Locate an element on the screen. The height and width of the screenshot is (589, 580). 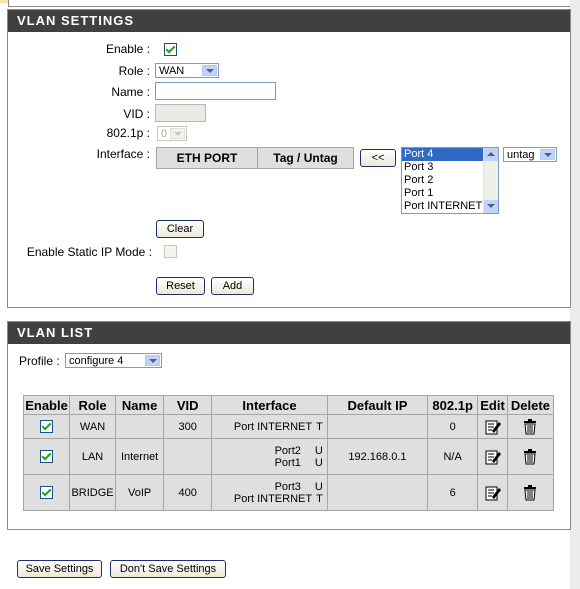
enable-label: Enable : is located at coordinates (127, 49).